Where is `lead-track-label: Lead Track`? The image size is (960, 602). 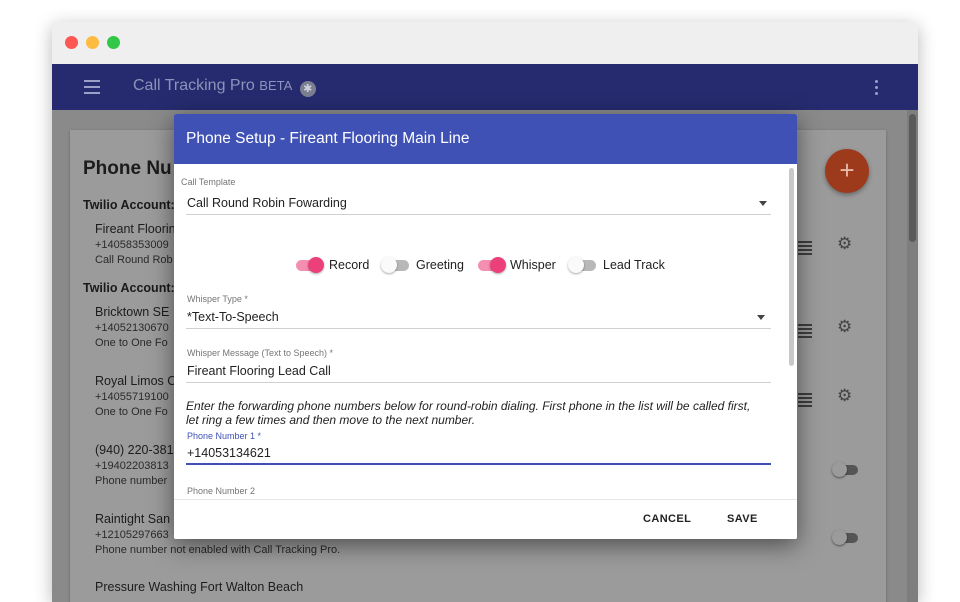 lead-track-label: Lead Track is located at coordinates (634, 265).